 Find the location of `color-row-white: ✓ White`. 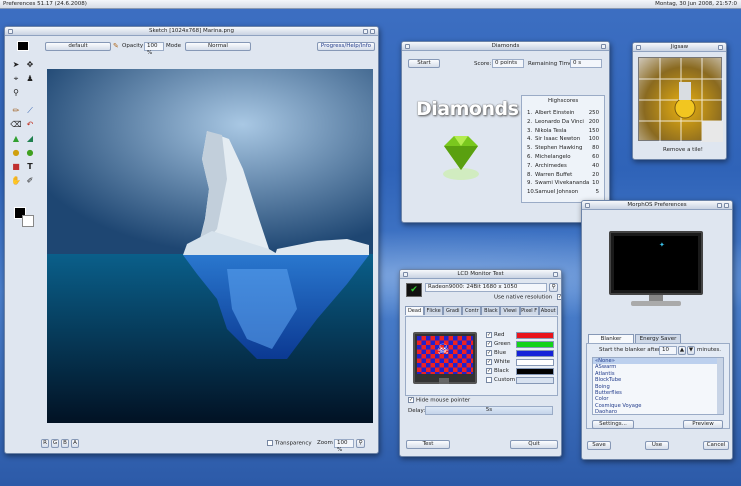

color-row-white: ✓ White is located at coordinates (521, 362).